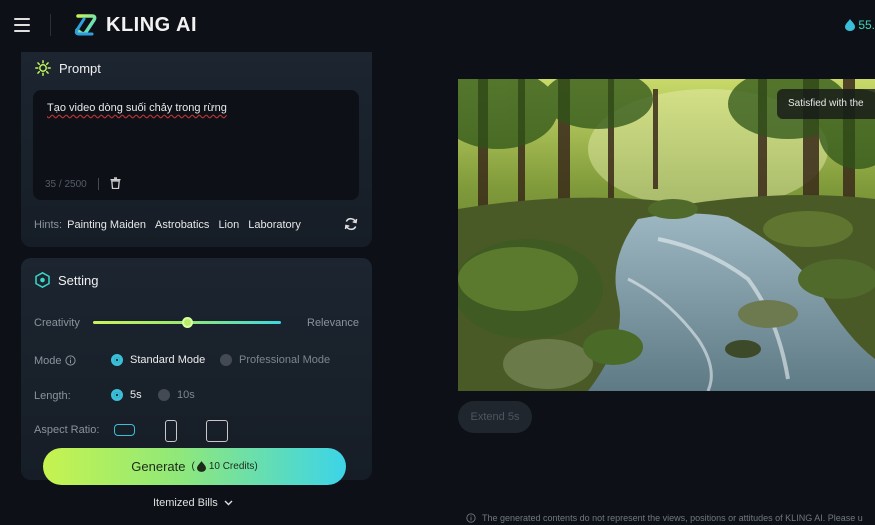 The height and width of the screenshot is (525, 875). What do you see at coordinates (182, 225) in the screenshot?
I see `hint-item: Astrobatics` at bounding box center [182, 225].